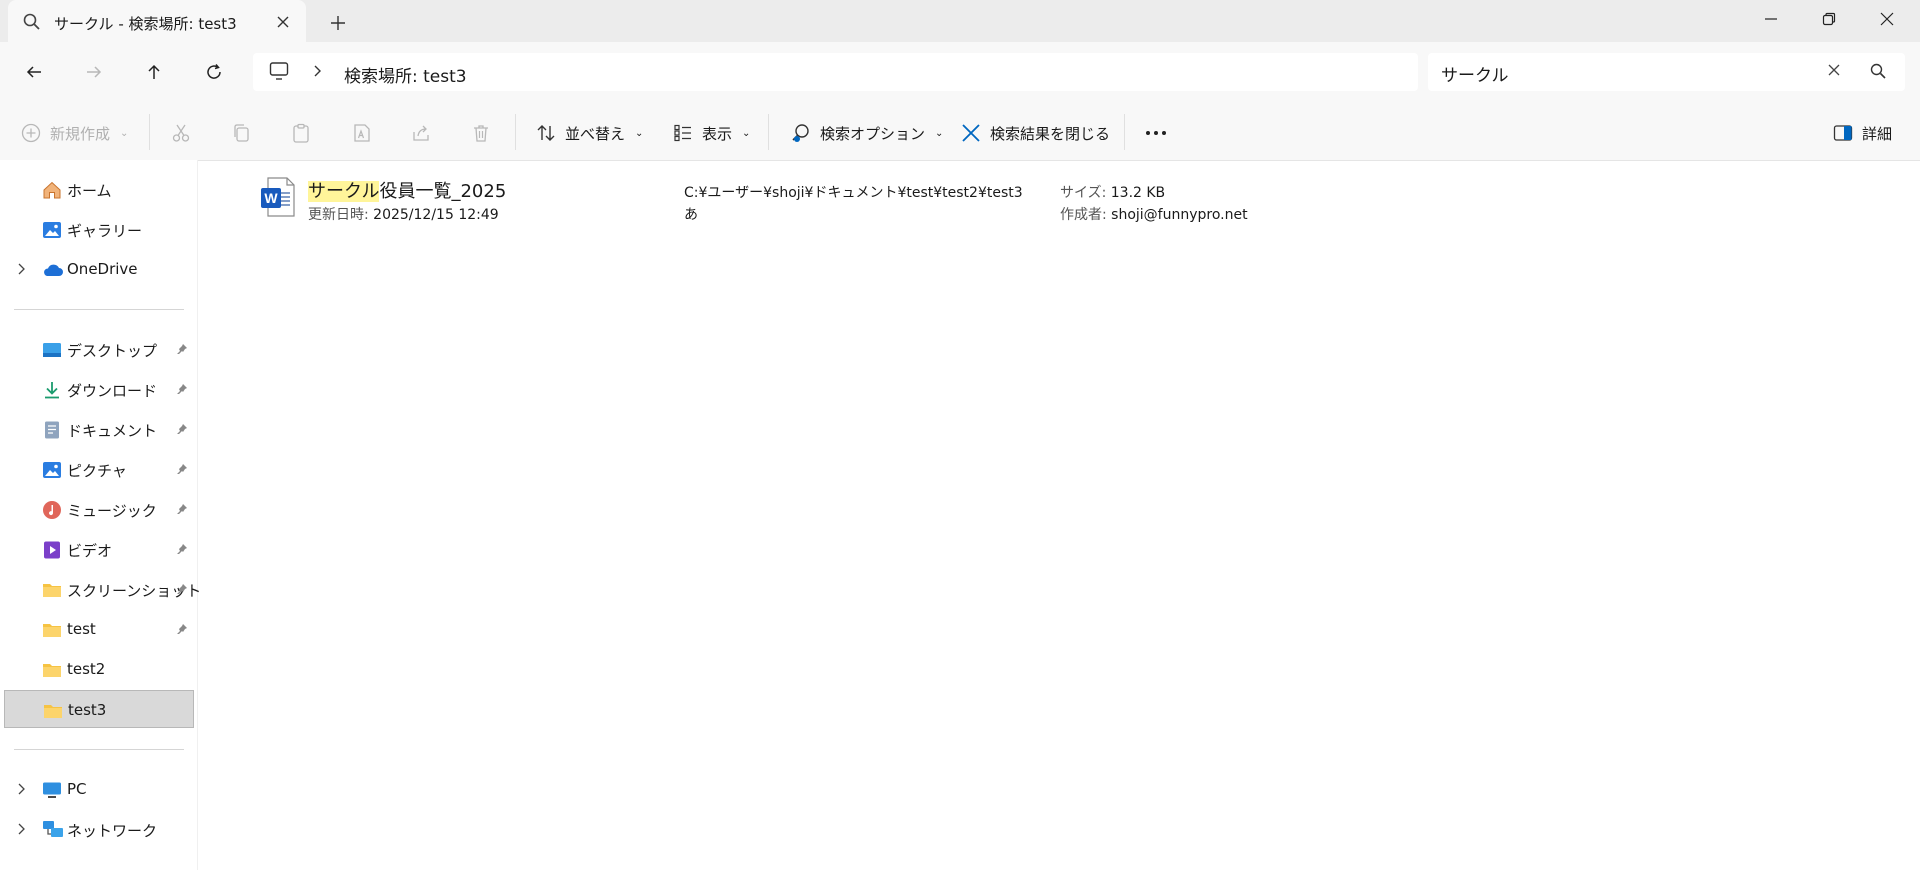  I want to click on copy-button, so click(241, 133).